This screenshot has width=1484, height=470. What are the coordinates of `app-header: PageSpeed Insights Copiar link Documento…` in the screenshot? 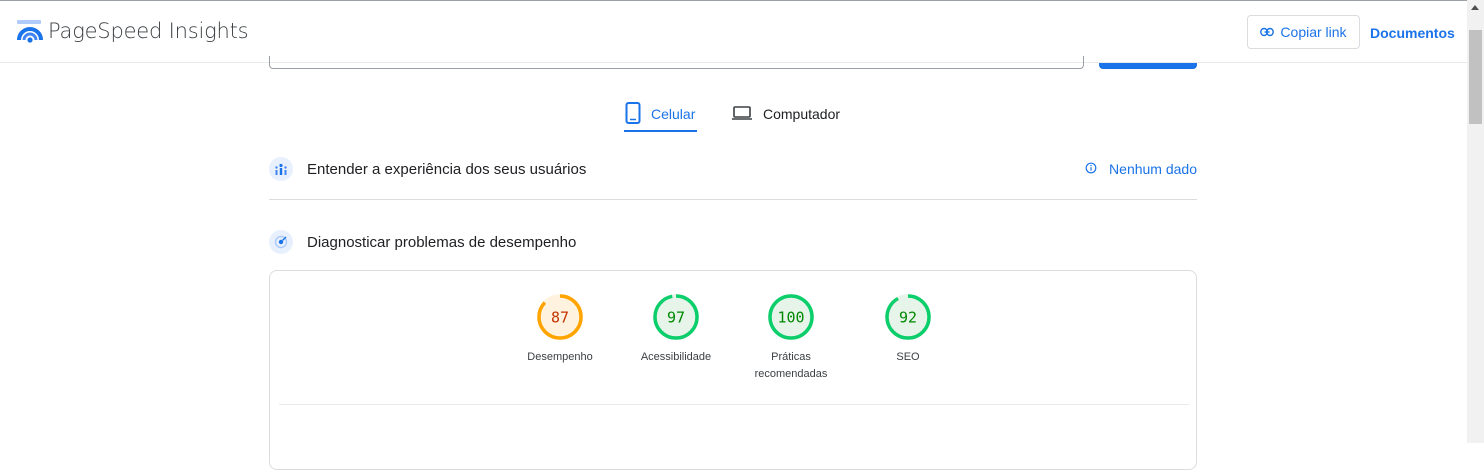 It's located at (733, 32).